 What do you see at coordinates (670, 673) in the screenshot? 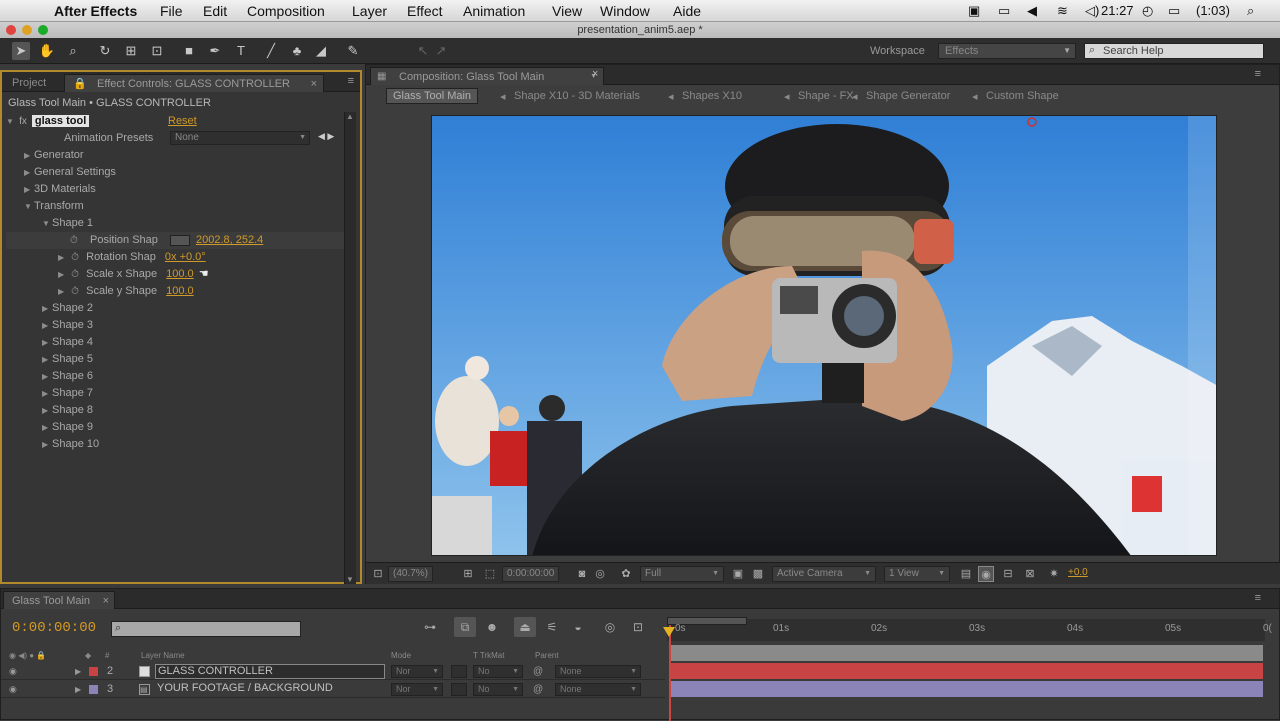
I see `playhead` at bounding box center [670, 673].